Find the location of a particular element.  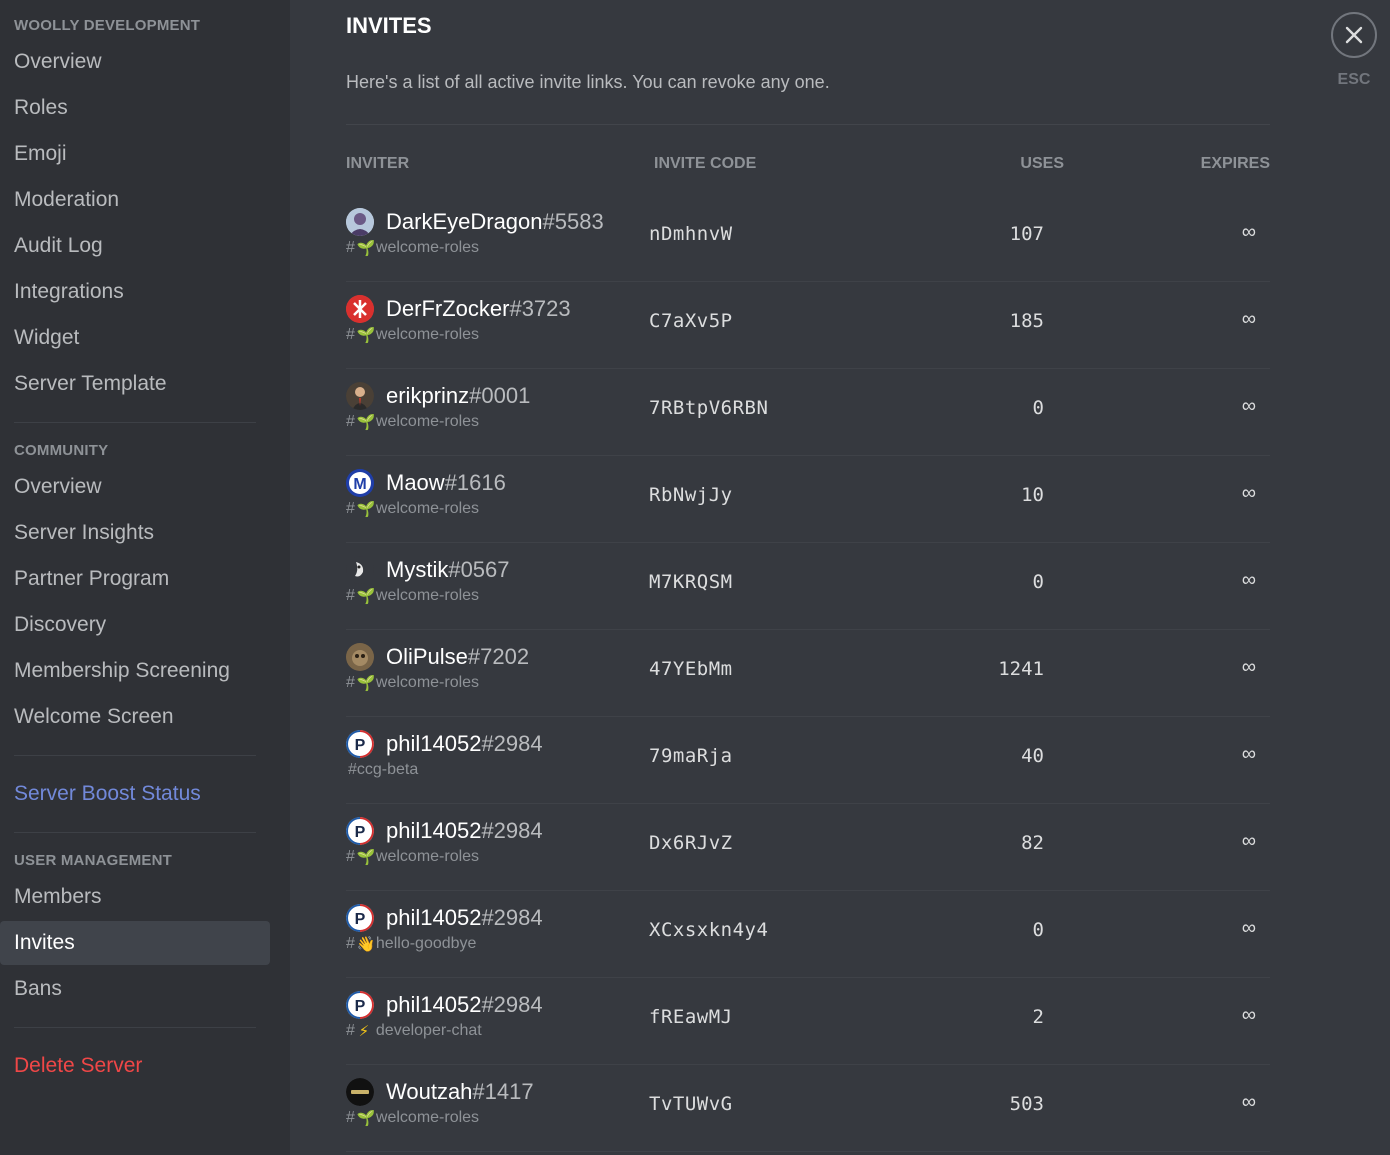

invite-channel: # ⚡ developer-chat is located at coordinates (414, 1031).